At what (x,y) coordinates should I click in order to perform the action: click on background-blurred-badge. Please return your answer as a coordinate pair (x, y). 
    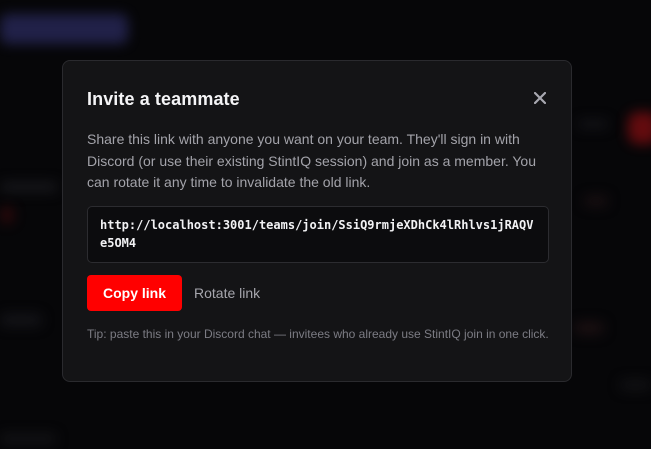
    Looking at the image, I should click on (639, 128).